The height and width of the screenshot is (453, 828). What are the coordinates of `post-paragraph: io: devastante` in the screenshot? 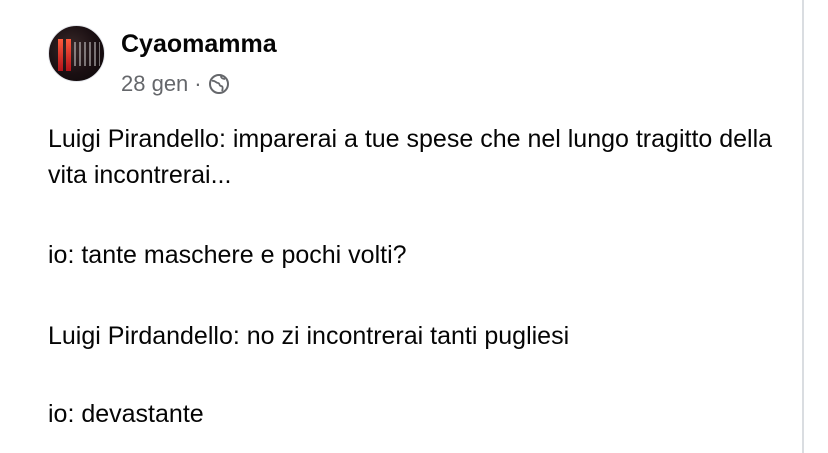 It's located at (126, 414).